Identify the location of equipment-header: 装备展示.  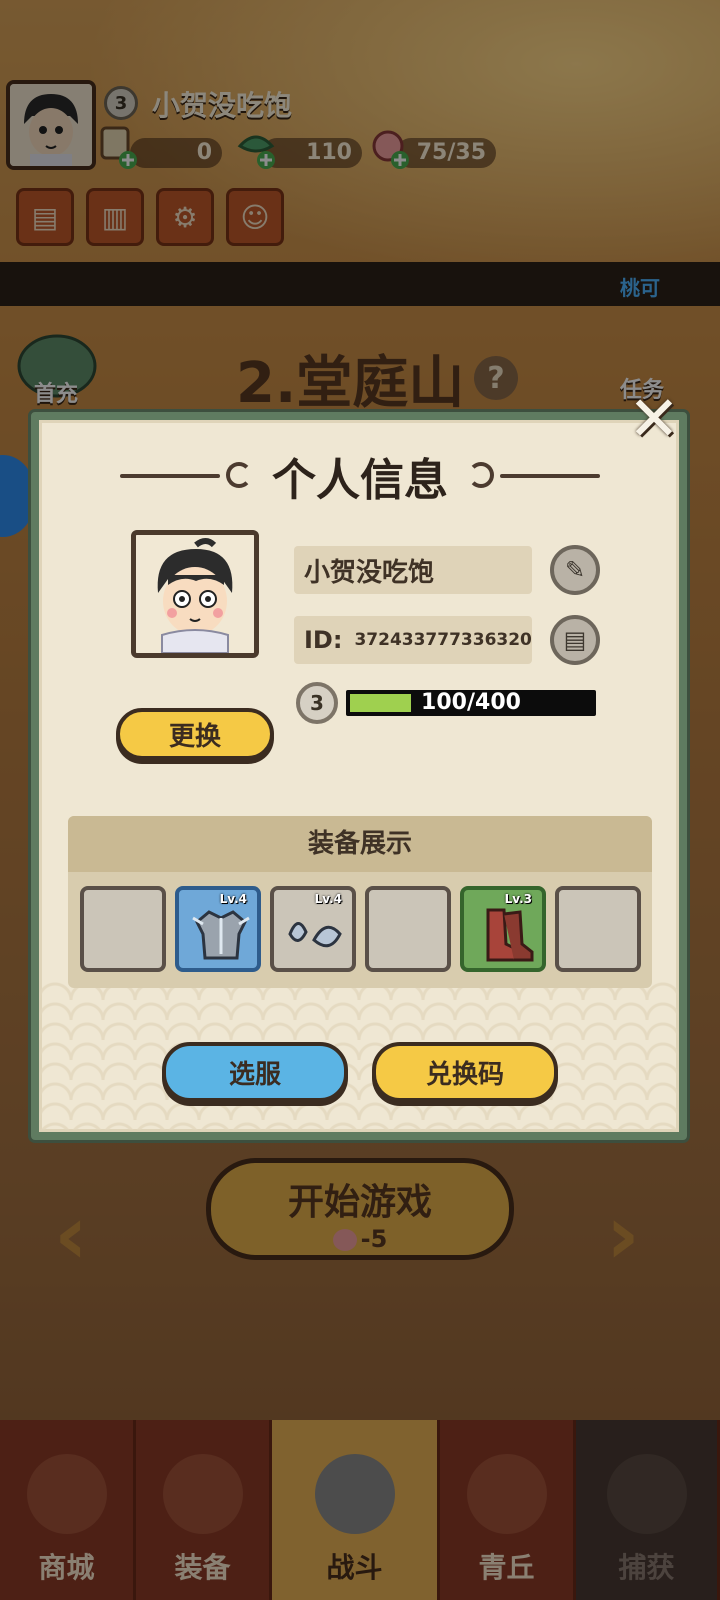
(360, 844).